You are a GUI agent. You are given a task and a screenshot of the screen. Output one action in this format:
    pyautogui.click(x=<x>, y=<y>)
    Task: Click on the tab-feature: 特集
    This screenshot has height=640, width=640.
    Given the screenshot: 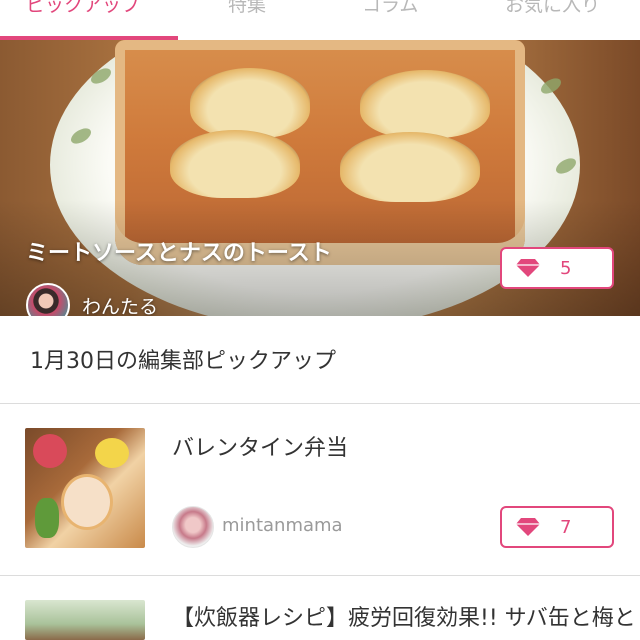 What is the action you would take?
    pyautogui.click(x=247, y=8)
    